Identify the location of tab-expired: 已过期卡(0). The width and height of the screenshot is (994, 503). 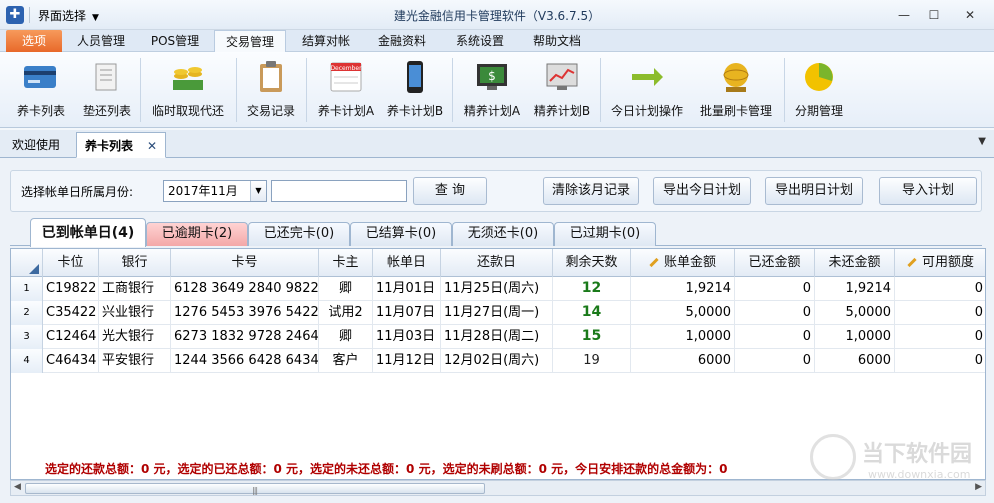
(605, 234).